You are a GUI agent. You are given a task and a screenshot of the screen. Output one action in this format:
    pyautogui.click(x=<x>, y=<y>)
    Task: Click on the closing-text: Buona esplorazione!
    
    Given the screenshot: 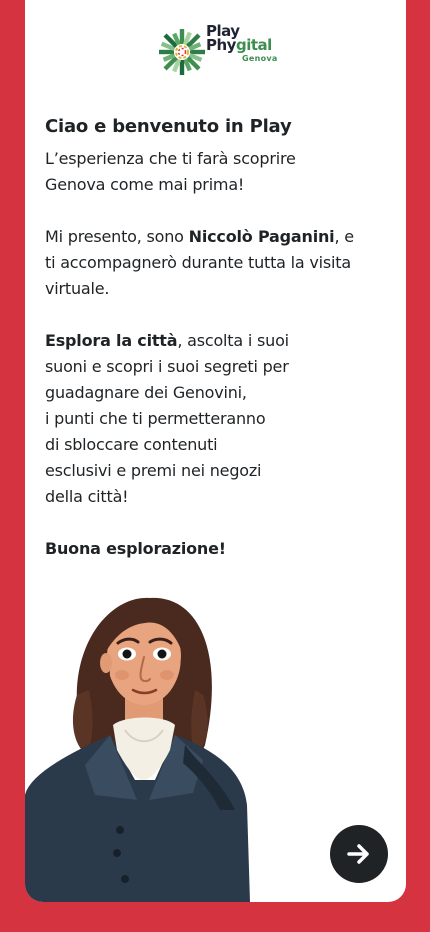 What is the action you would take?
    pyautogui.click(x=135, y=548)
    